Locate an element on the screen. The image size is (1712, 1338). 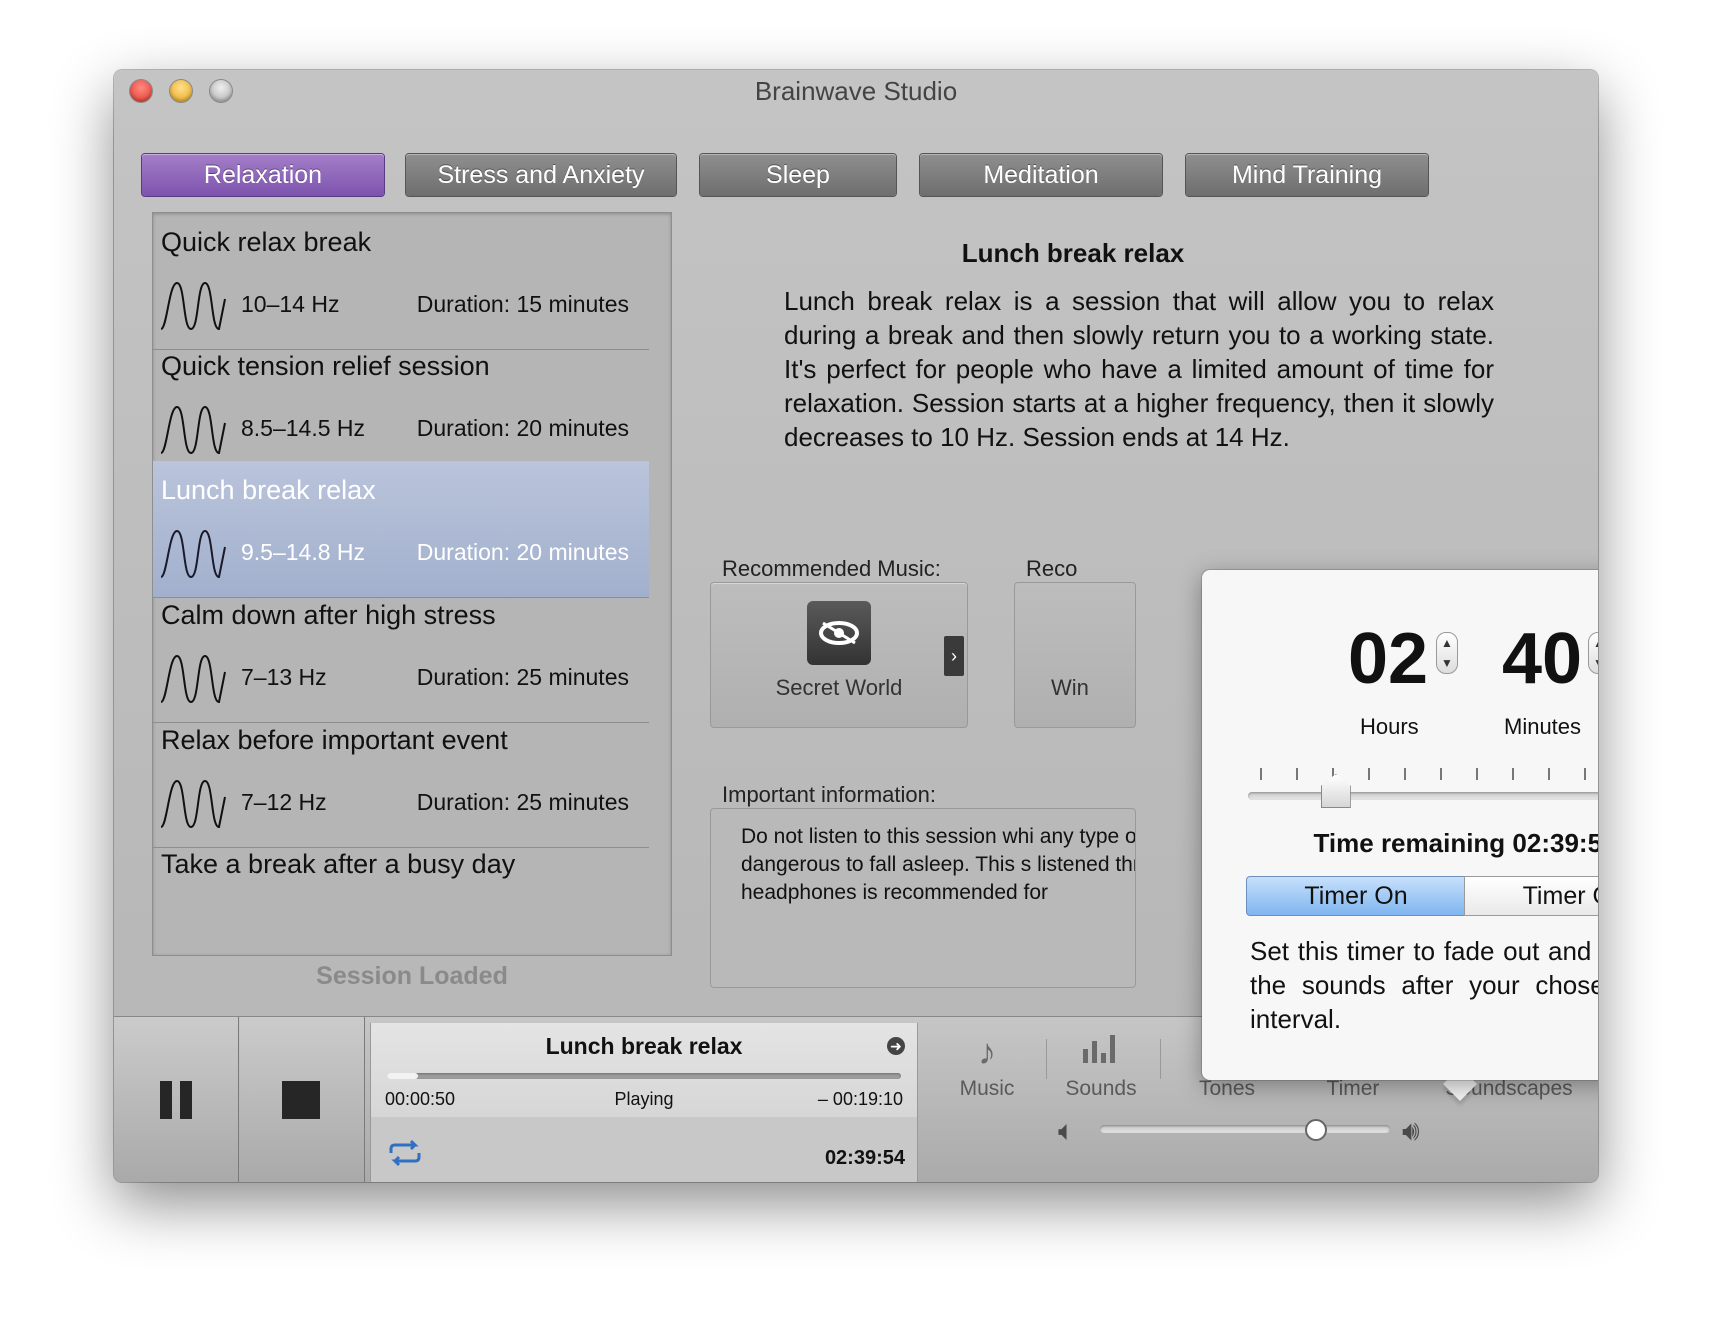
tab-mind-training: Mind Training is located at coordinates (1307, 175).